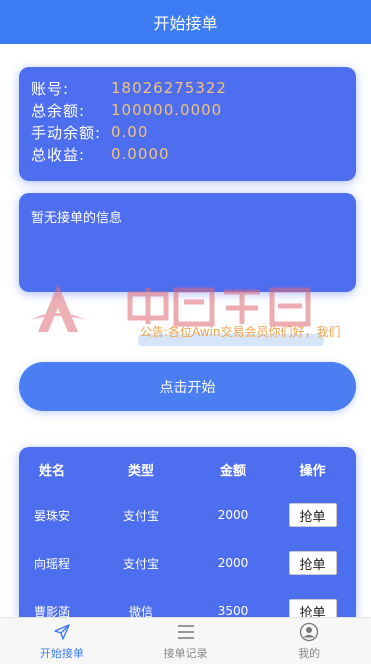 Image resolution: width=371 pixels, height=664 pixels. What do you see at coordinates (140, 154) in the screenshot?
I see `total-earnings-value: 0.0000` at bounding box center [140, 154].